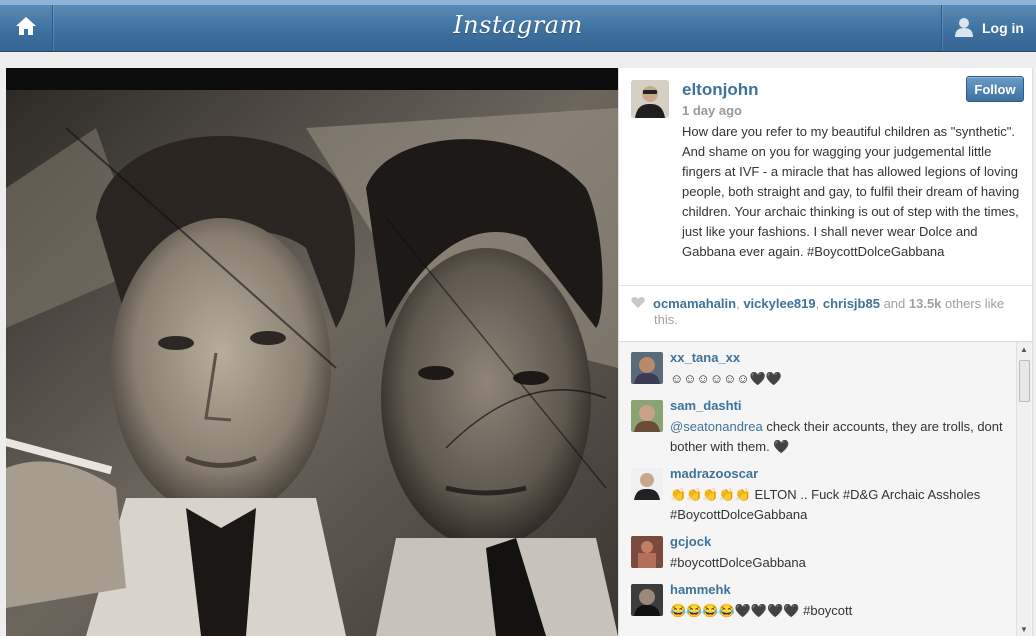  What do you see at coordinates (700, 589) in the screenshot?
I see `comment-username: hammehk` at bounding box center [700, 589].